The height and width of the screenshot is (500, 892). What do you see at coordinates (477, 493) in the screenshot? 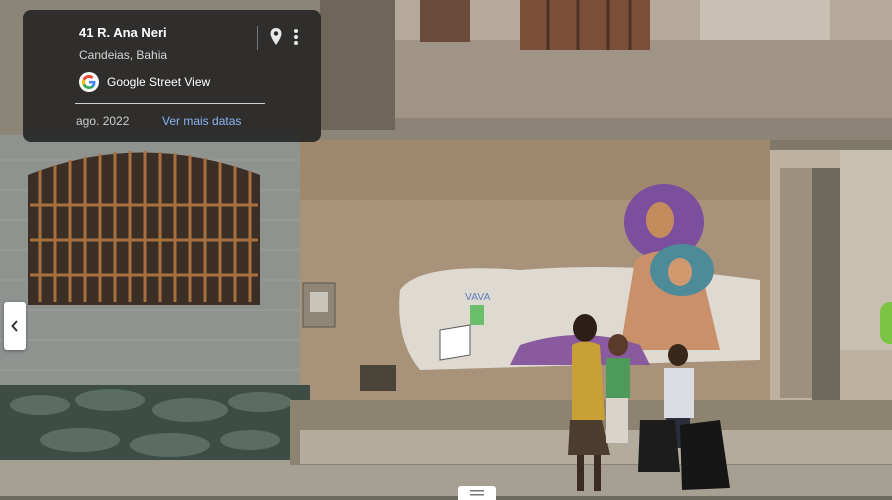
I see `bottom-menu-handle` at bounding box center [477, 493].